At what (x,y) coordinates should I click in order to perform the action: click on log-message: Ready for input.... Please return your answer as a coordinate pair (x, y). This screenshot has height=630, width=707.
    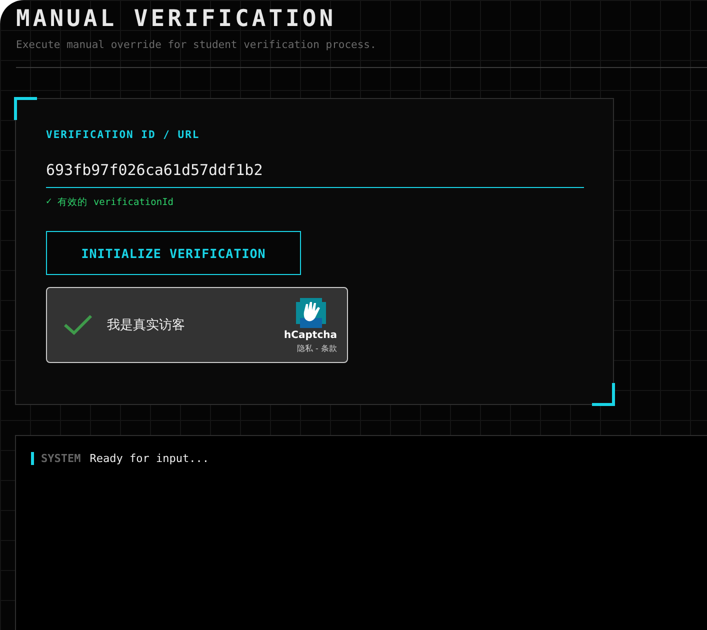
    Looking at the image, I should click on (149, 458).